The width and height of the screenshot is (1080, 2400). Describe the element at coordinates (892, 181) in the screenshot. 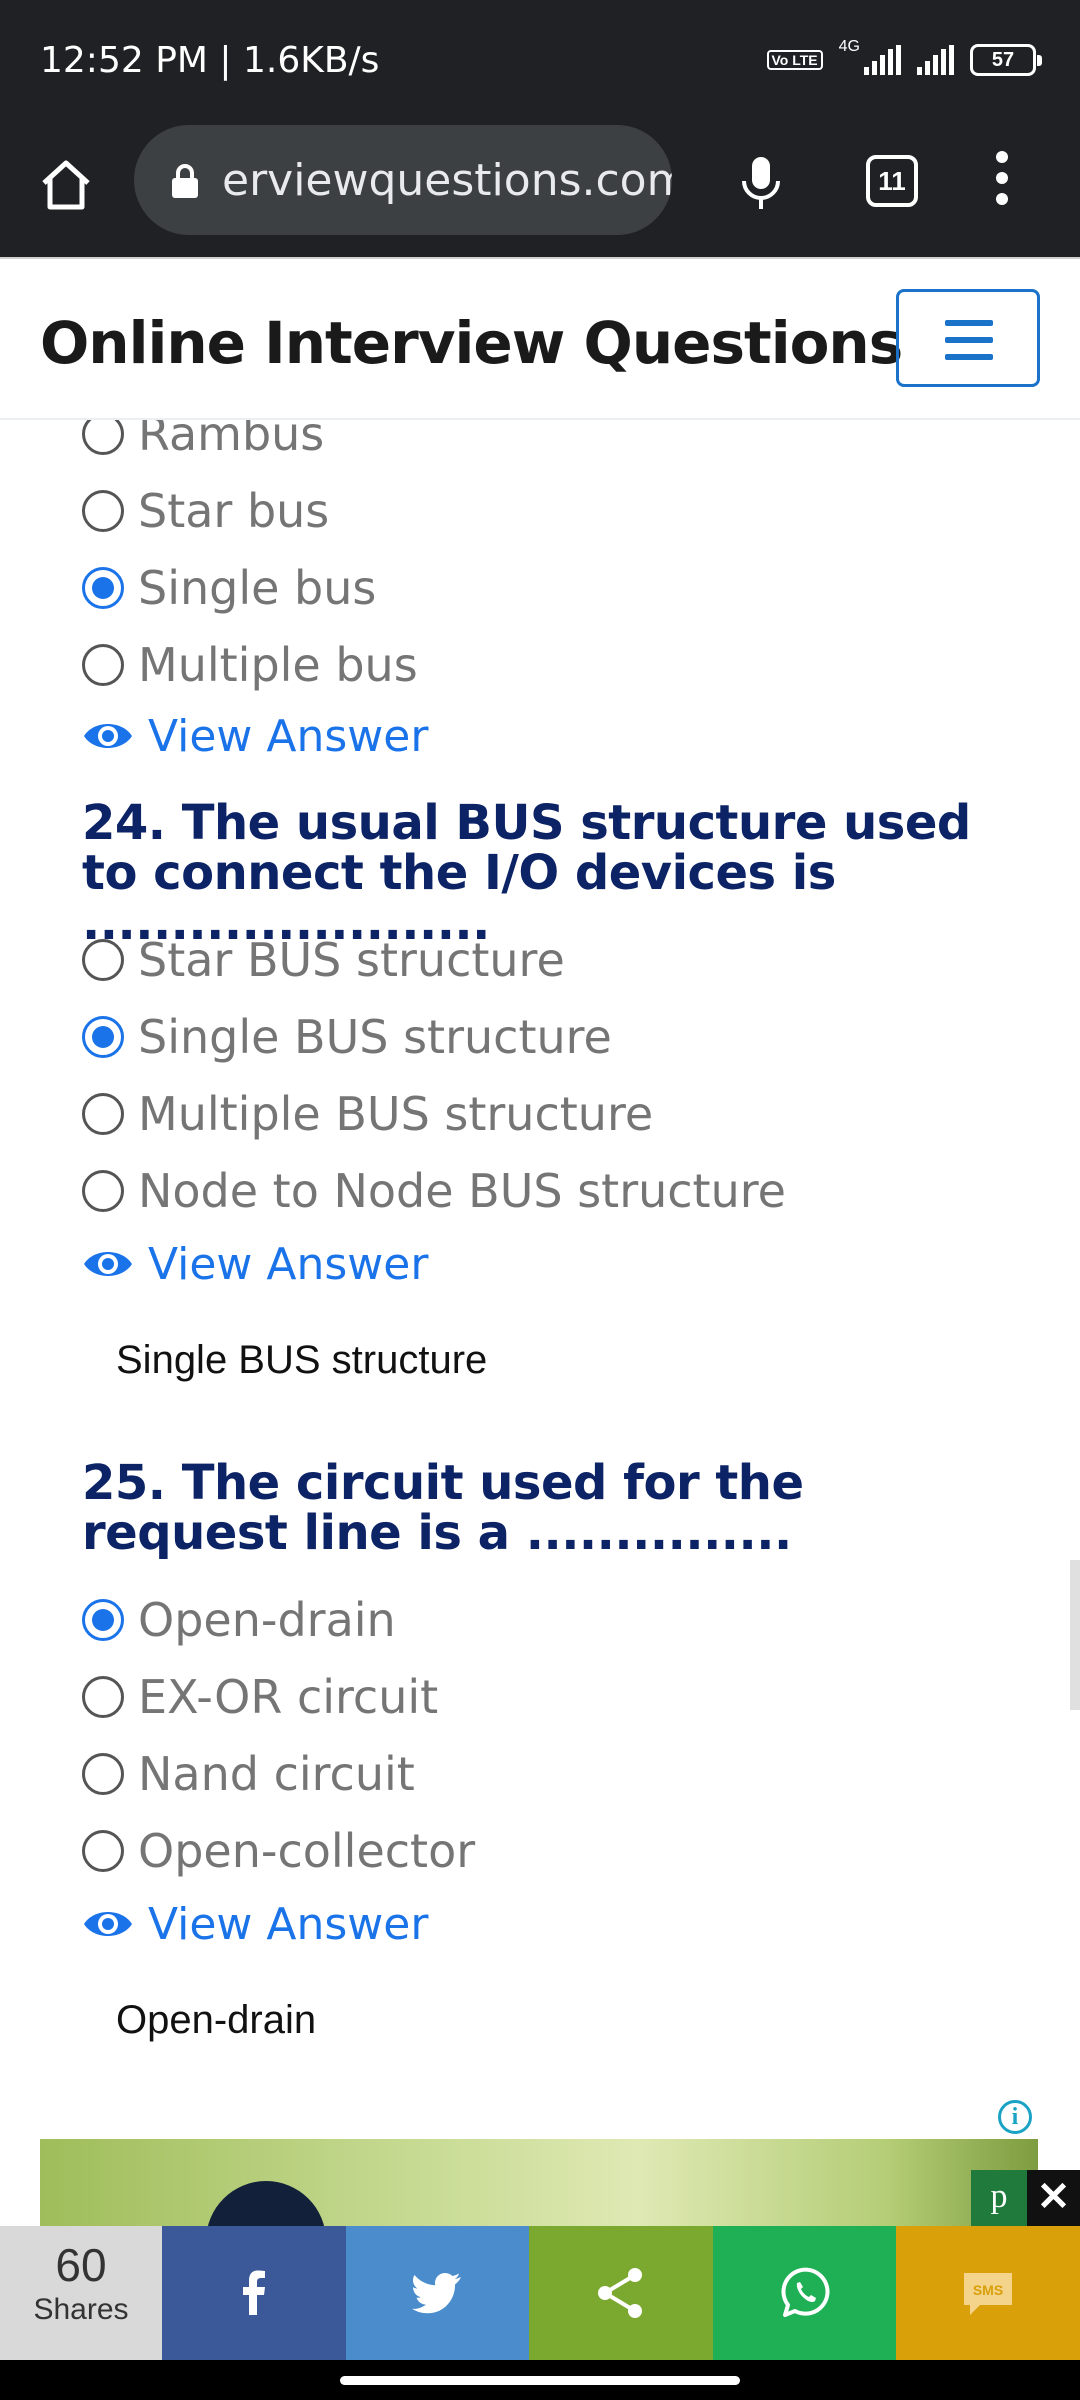

I see `tab-switcher-button: 11` at that location.